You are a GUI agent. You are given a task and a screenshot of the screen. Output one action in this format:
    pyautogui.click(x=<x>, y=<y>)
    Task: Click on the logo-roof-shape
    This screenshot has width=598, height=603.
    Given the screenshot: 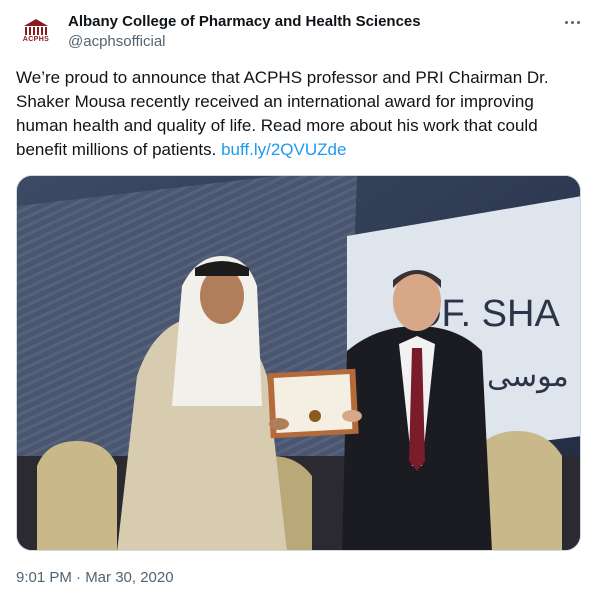 What is the action you would take?
    pyautogui.click(x=36, y=22)
    